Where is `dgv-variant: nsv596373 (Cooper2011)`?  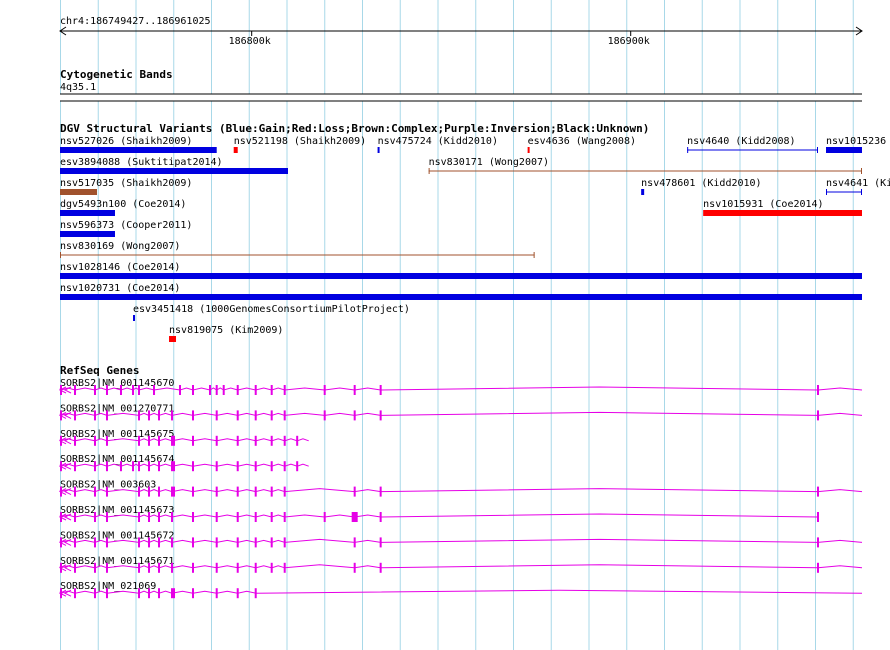
dgv-variant: nsv596373 (Cooper2011) is located at coordinates (126, 228).